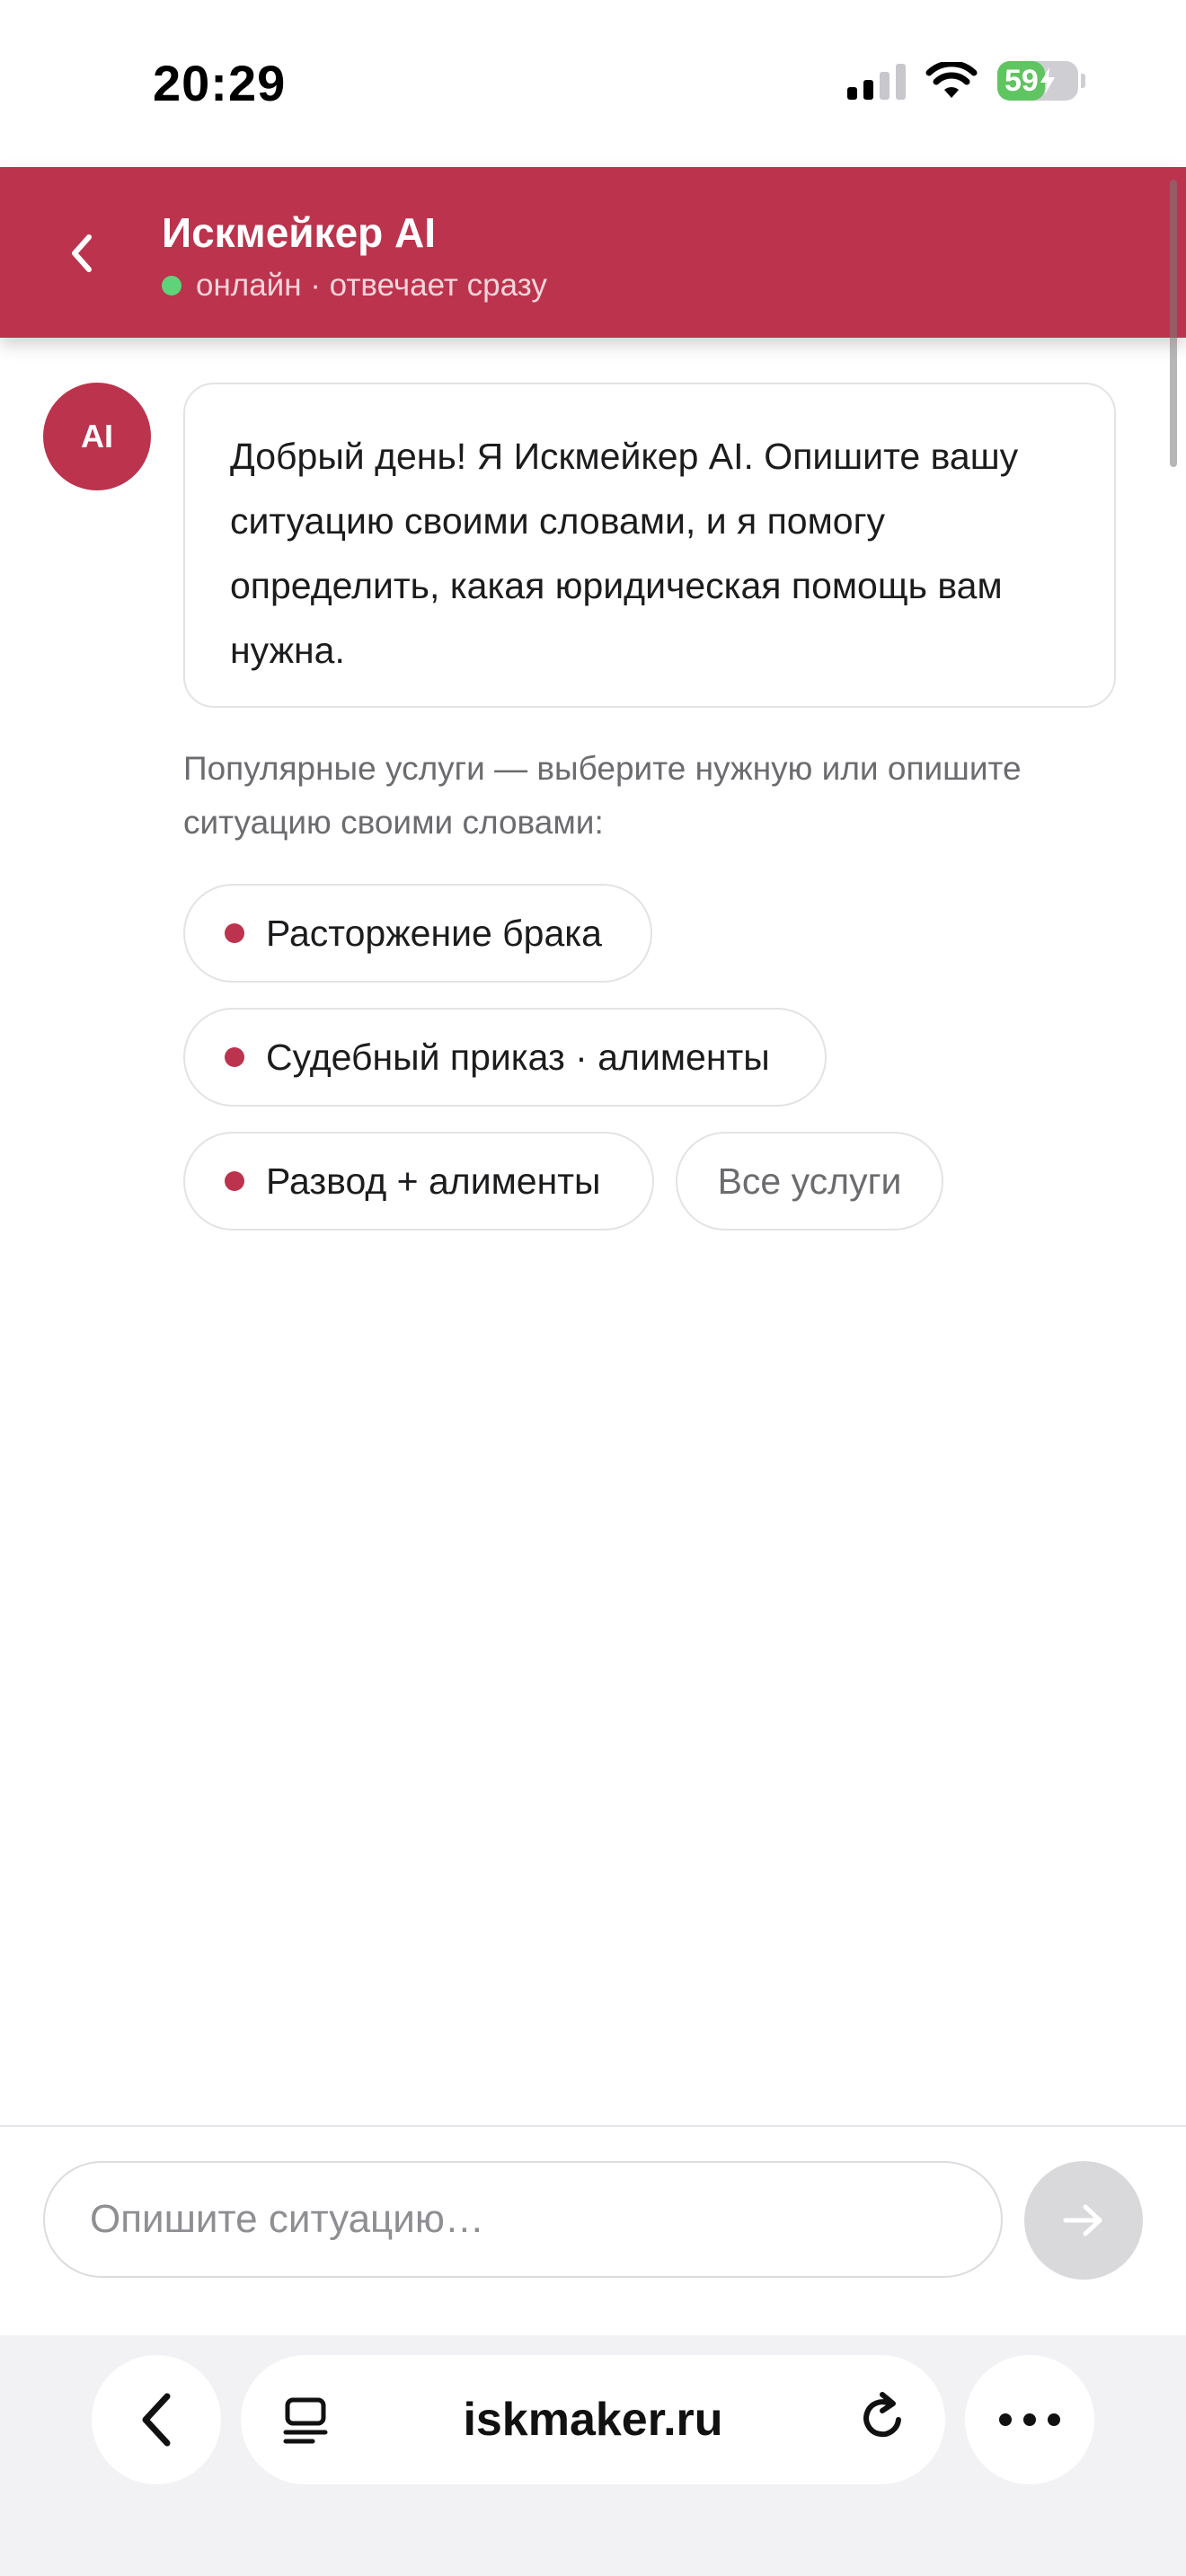 The height and width of the screenshot is (2576, 1186). I want to click on more-icon, so click(1029, 2419).